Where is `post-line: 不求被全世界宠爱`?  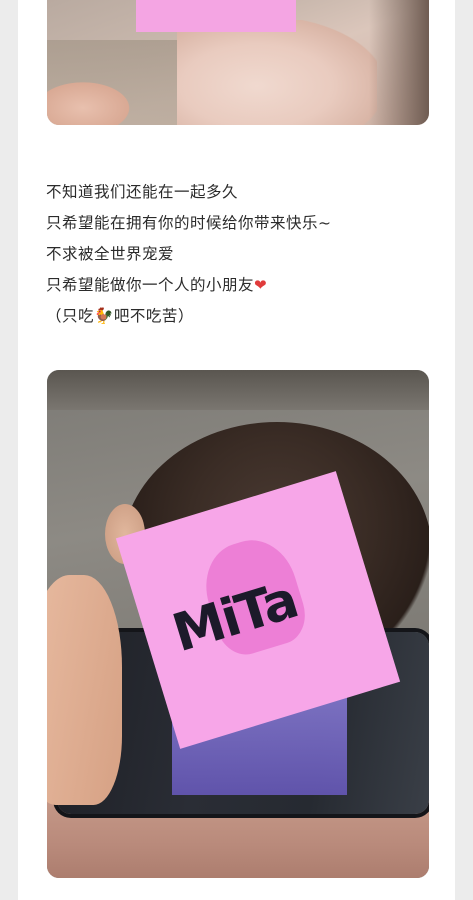 post-line: 不求被全世界宠爱 is located at coordinates (110, 254).